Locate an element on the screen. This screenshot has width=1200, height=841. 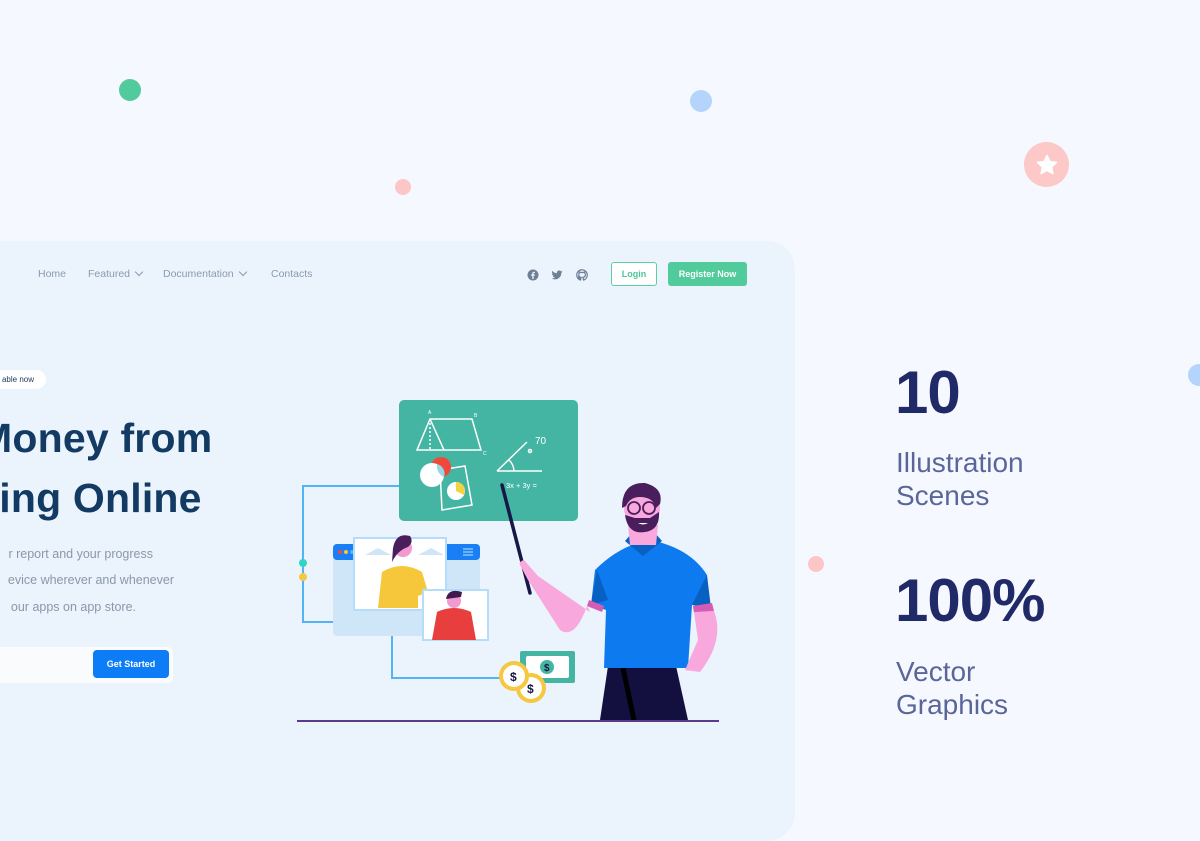
stat-number-scenes: 10 is located at coordinates (928, 392).